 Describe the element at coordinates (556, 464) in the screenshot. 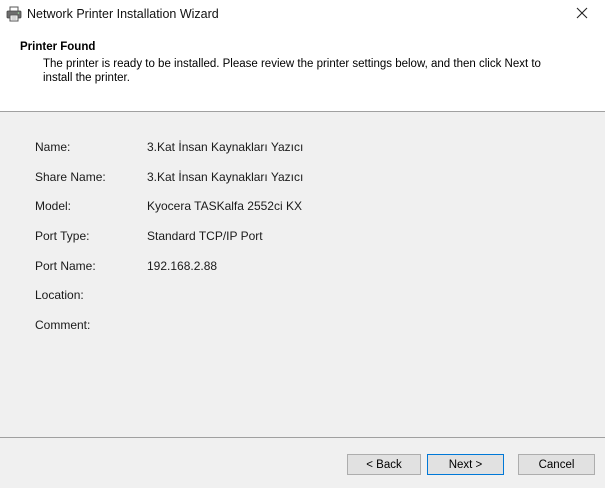

I see `cancel-button: Cancel` at that location.